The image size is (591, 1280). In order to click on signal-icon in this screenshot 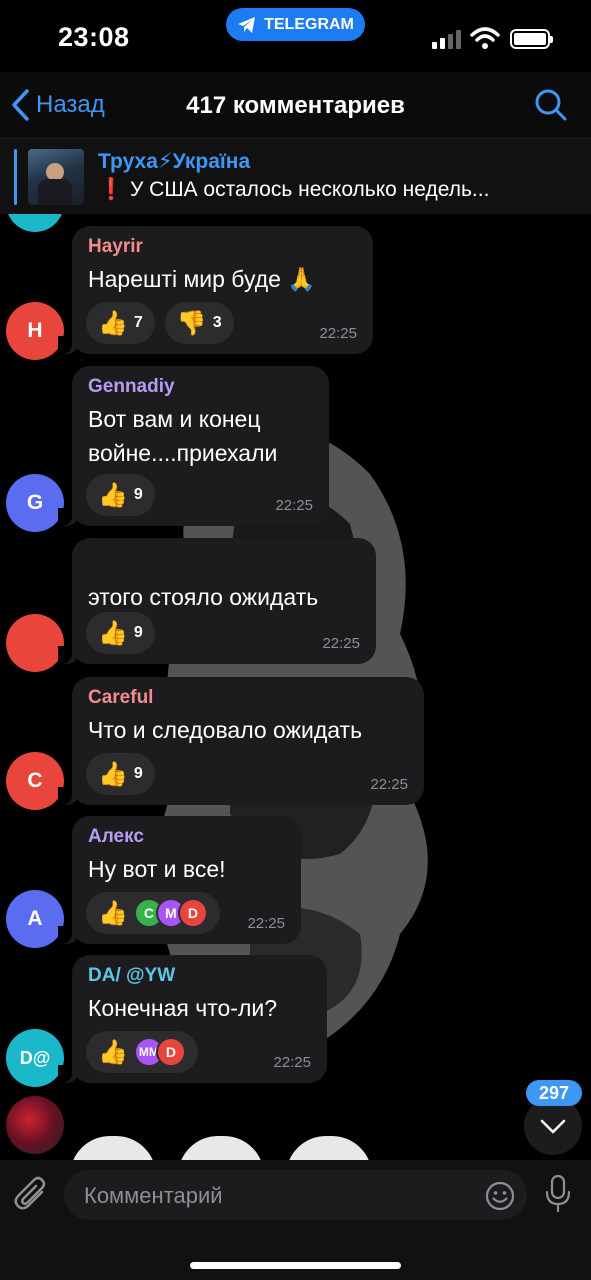, I will do `click(446, 39)`.